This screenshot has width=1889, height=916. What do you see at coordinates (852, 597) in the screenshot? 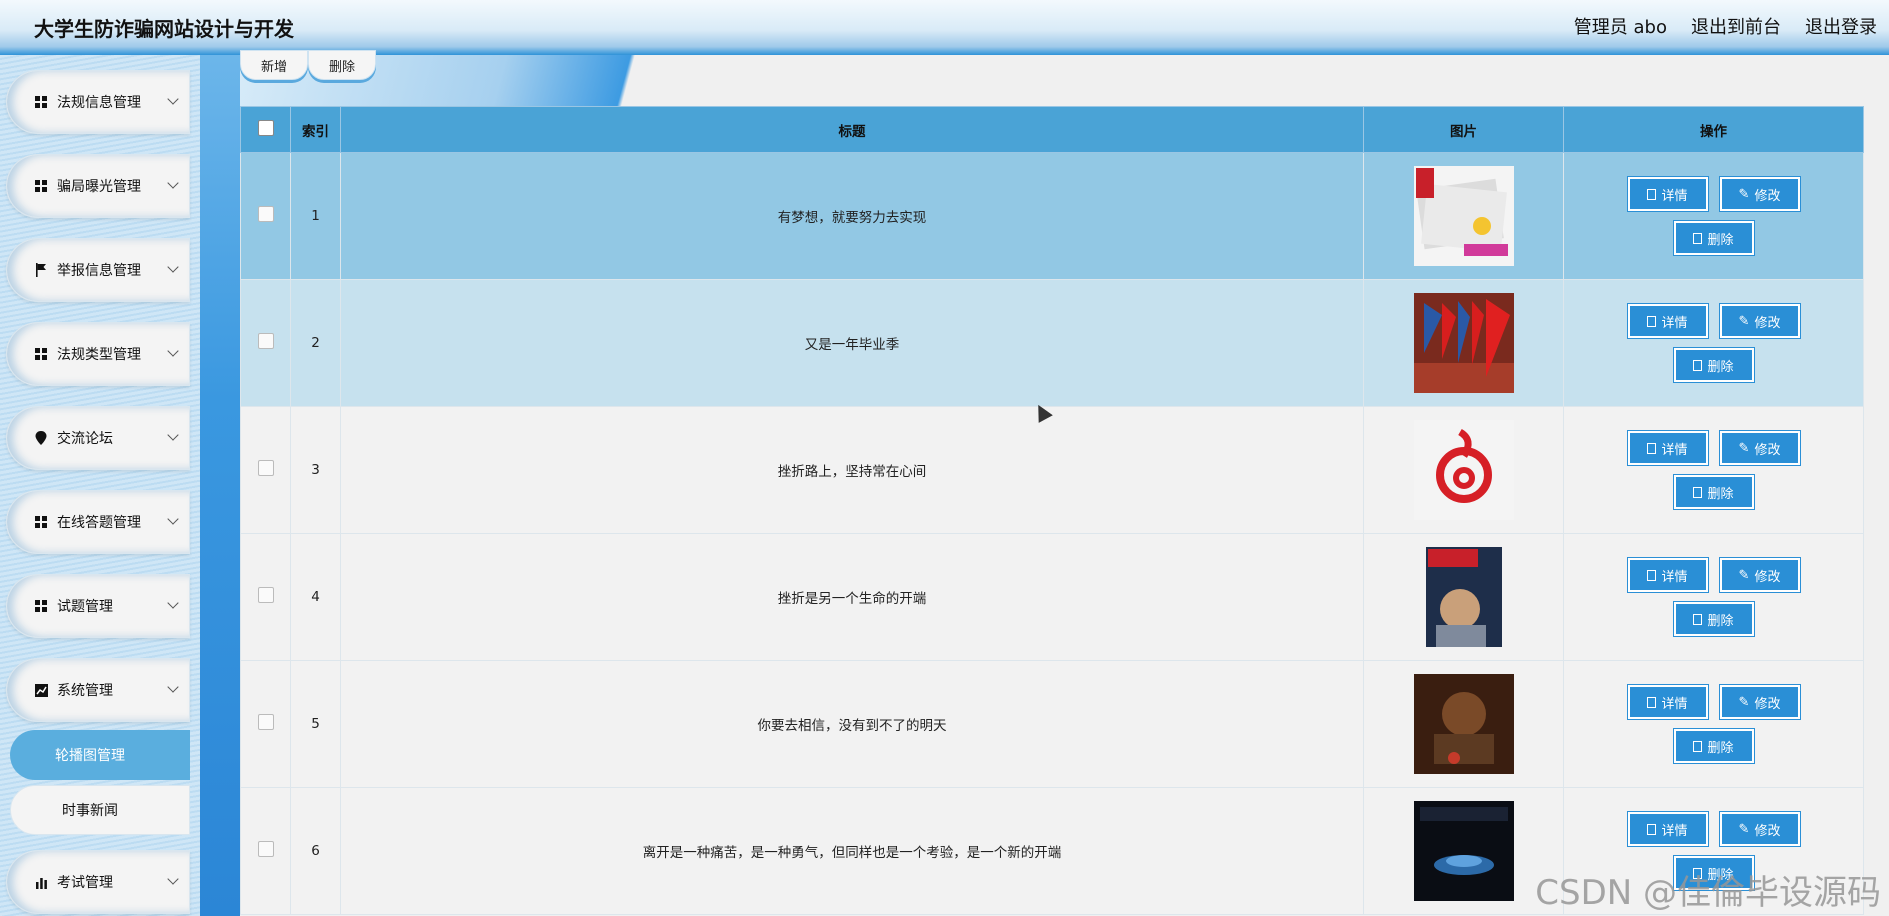
I see `row-title: 挫折是另一个生命的开端` at bounding box center [852, 597].